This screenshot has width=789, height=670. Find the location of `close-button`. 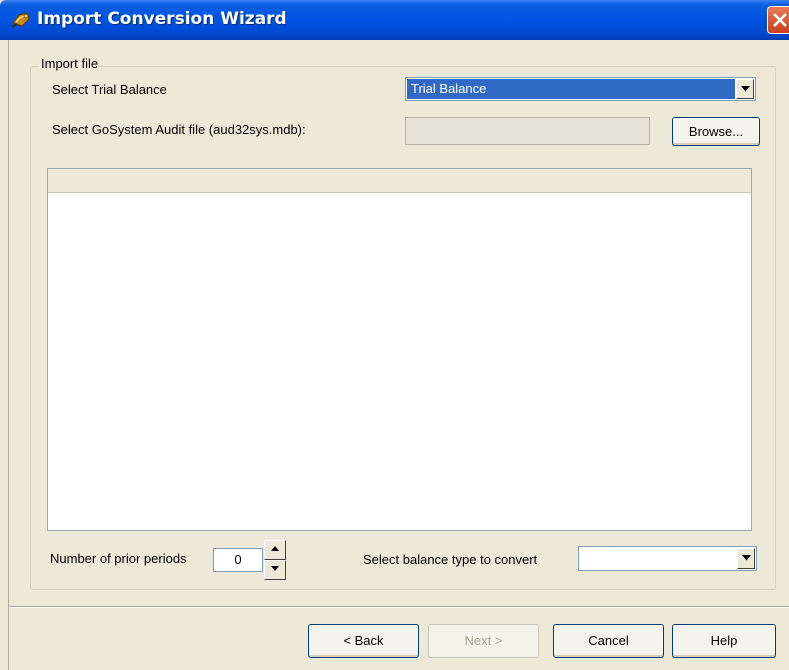

close-button is located at coordinates (778, 20).